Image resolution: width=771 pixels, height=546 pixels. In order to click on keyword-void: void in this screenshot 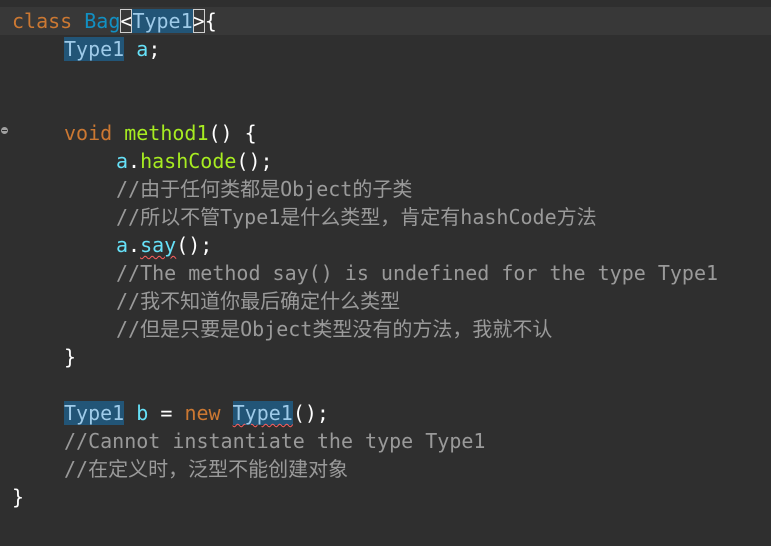, I will do `click(88, 133)`.